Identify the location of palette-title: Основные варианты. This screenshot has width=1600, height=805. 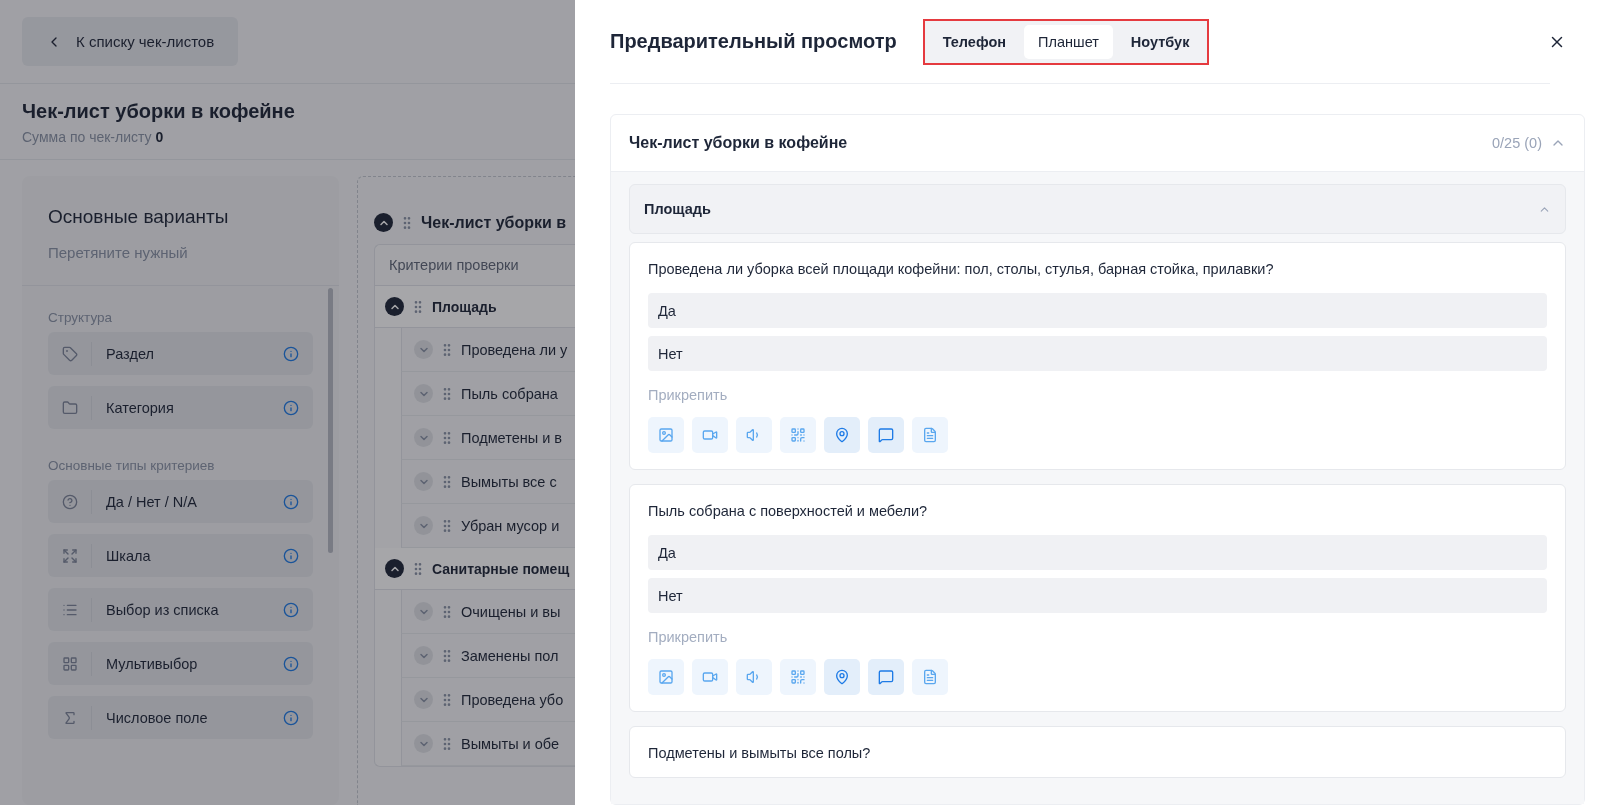
(139, 217).